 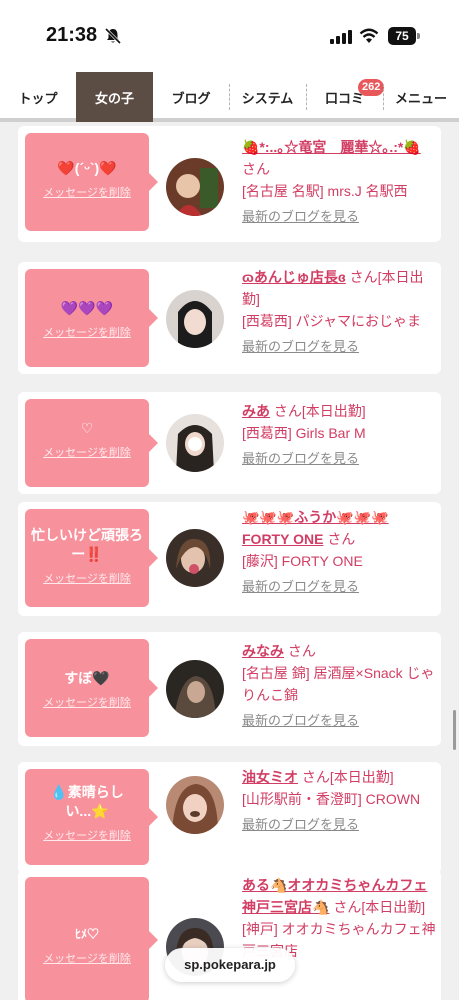 I want to click on tab-label: トップ, so click(x=38, y=98).